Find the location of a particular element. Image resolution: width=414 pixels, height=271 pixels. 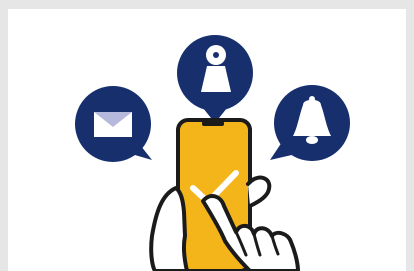

mail-icon is located at coordinates (113, 124).